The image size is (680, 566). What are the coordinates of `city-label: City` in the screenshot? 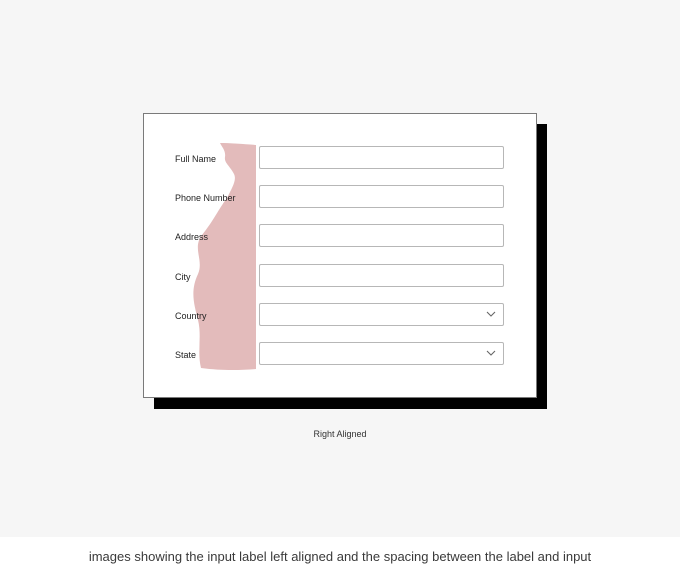 It's located at (183, 277).